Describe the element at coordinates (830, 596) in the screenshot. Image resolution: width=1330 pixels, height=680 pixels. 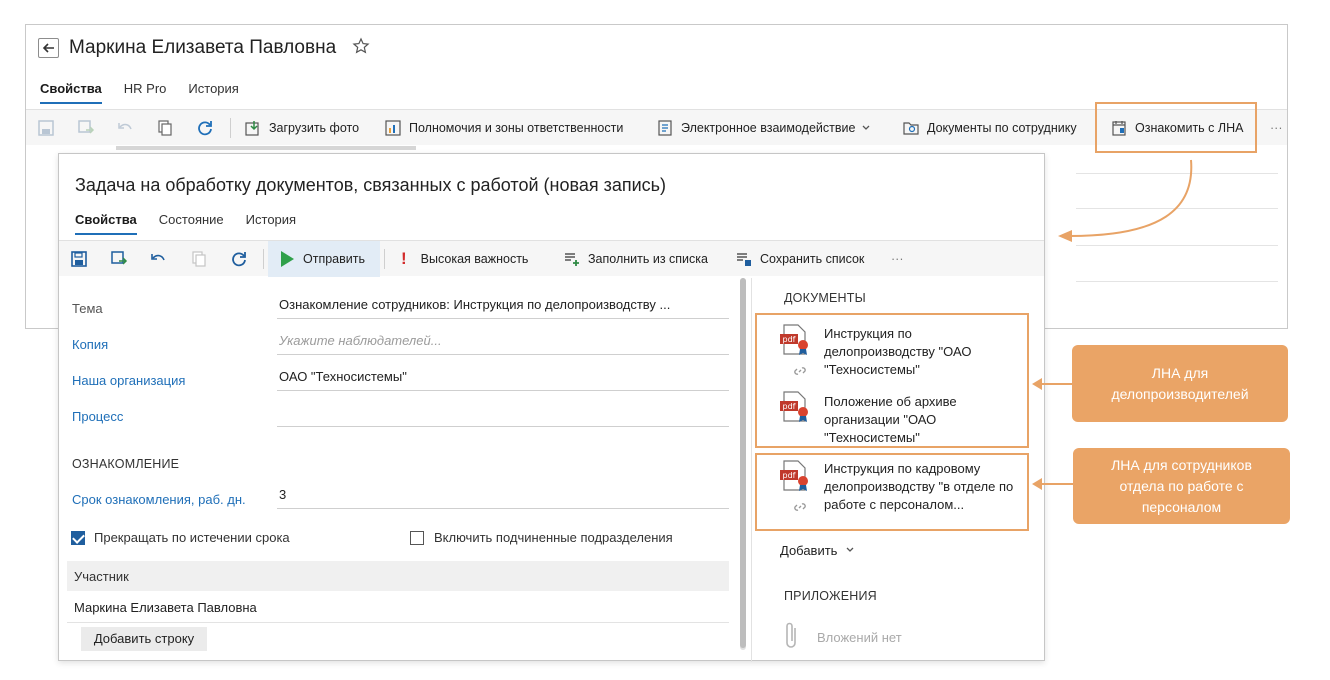
I see `attachments-section-title: ПРИЛОЖЕНИЯ` at that location.